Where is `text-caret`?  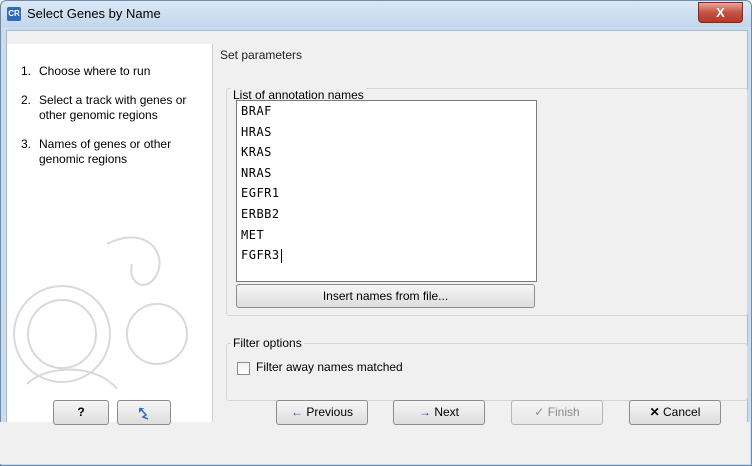
text-caret is located at coordinates (281, 255).